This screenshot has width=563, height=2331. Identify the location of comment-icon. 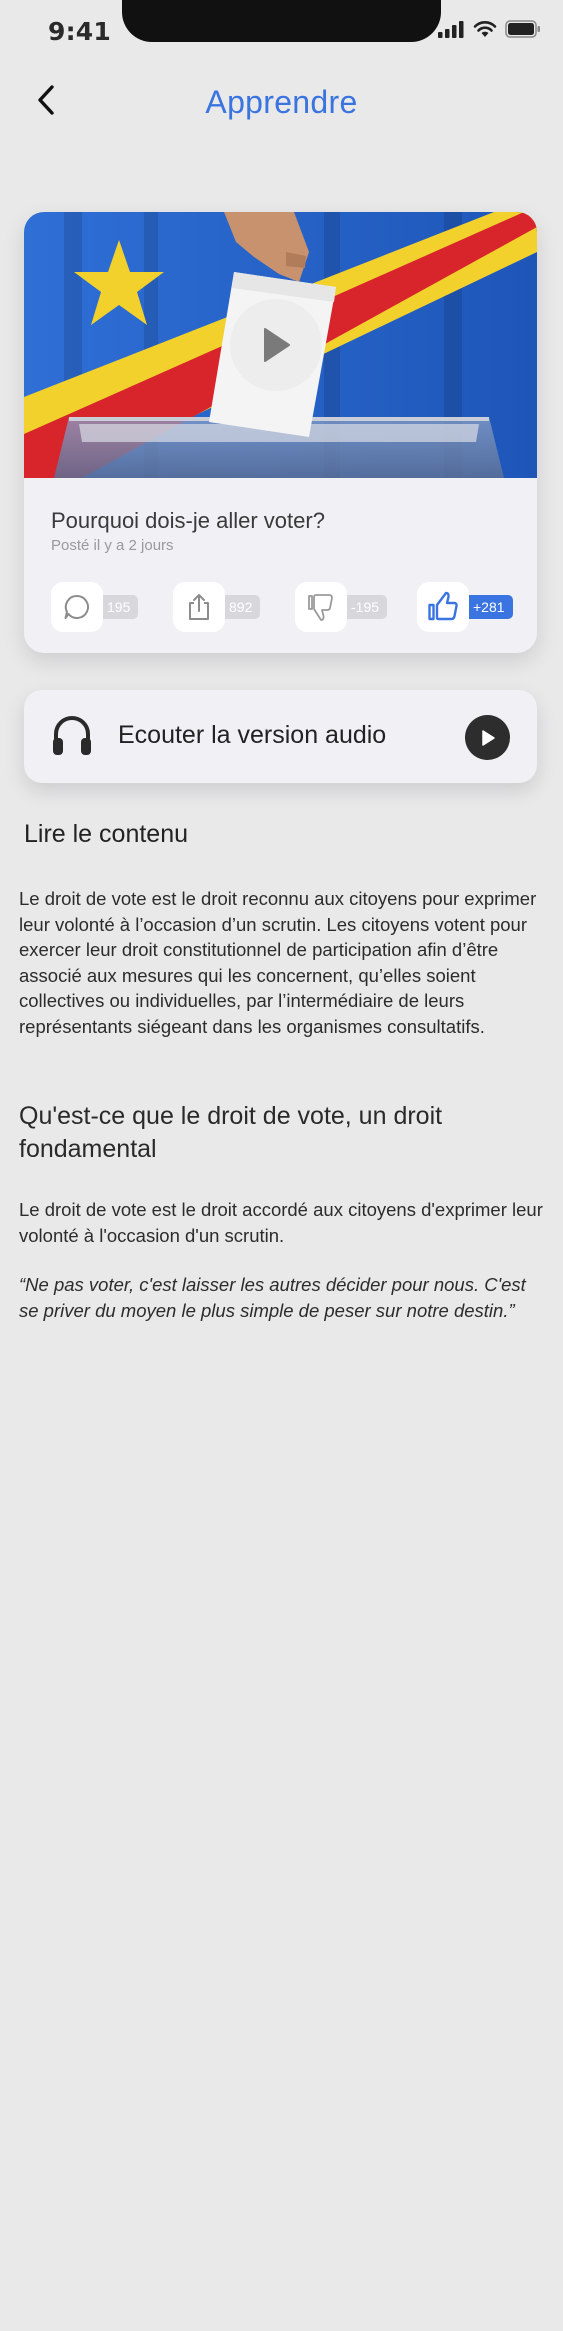
(76, 606).